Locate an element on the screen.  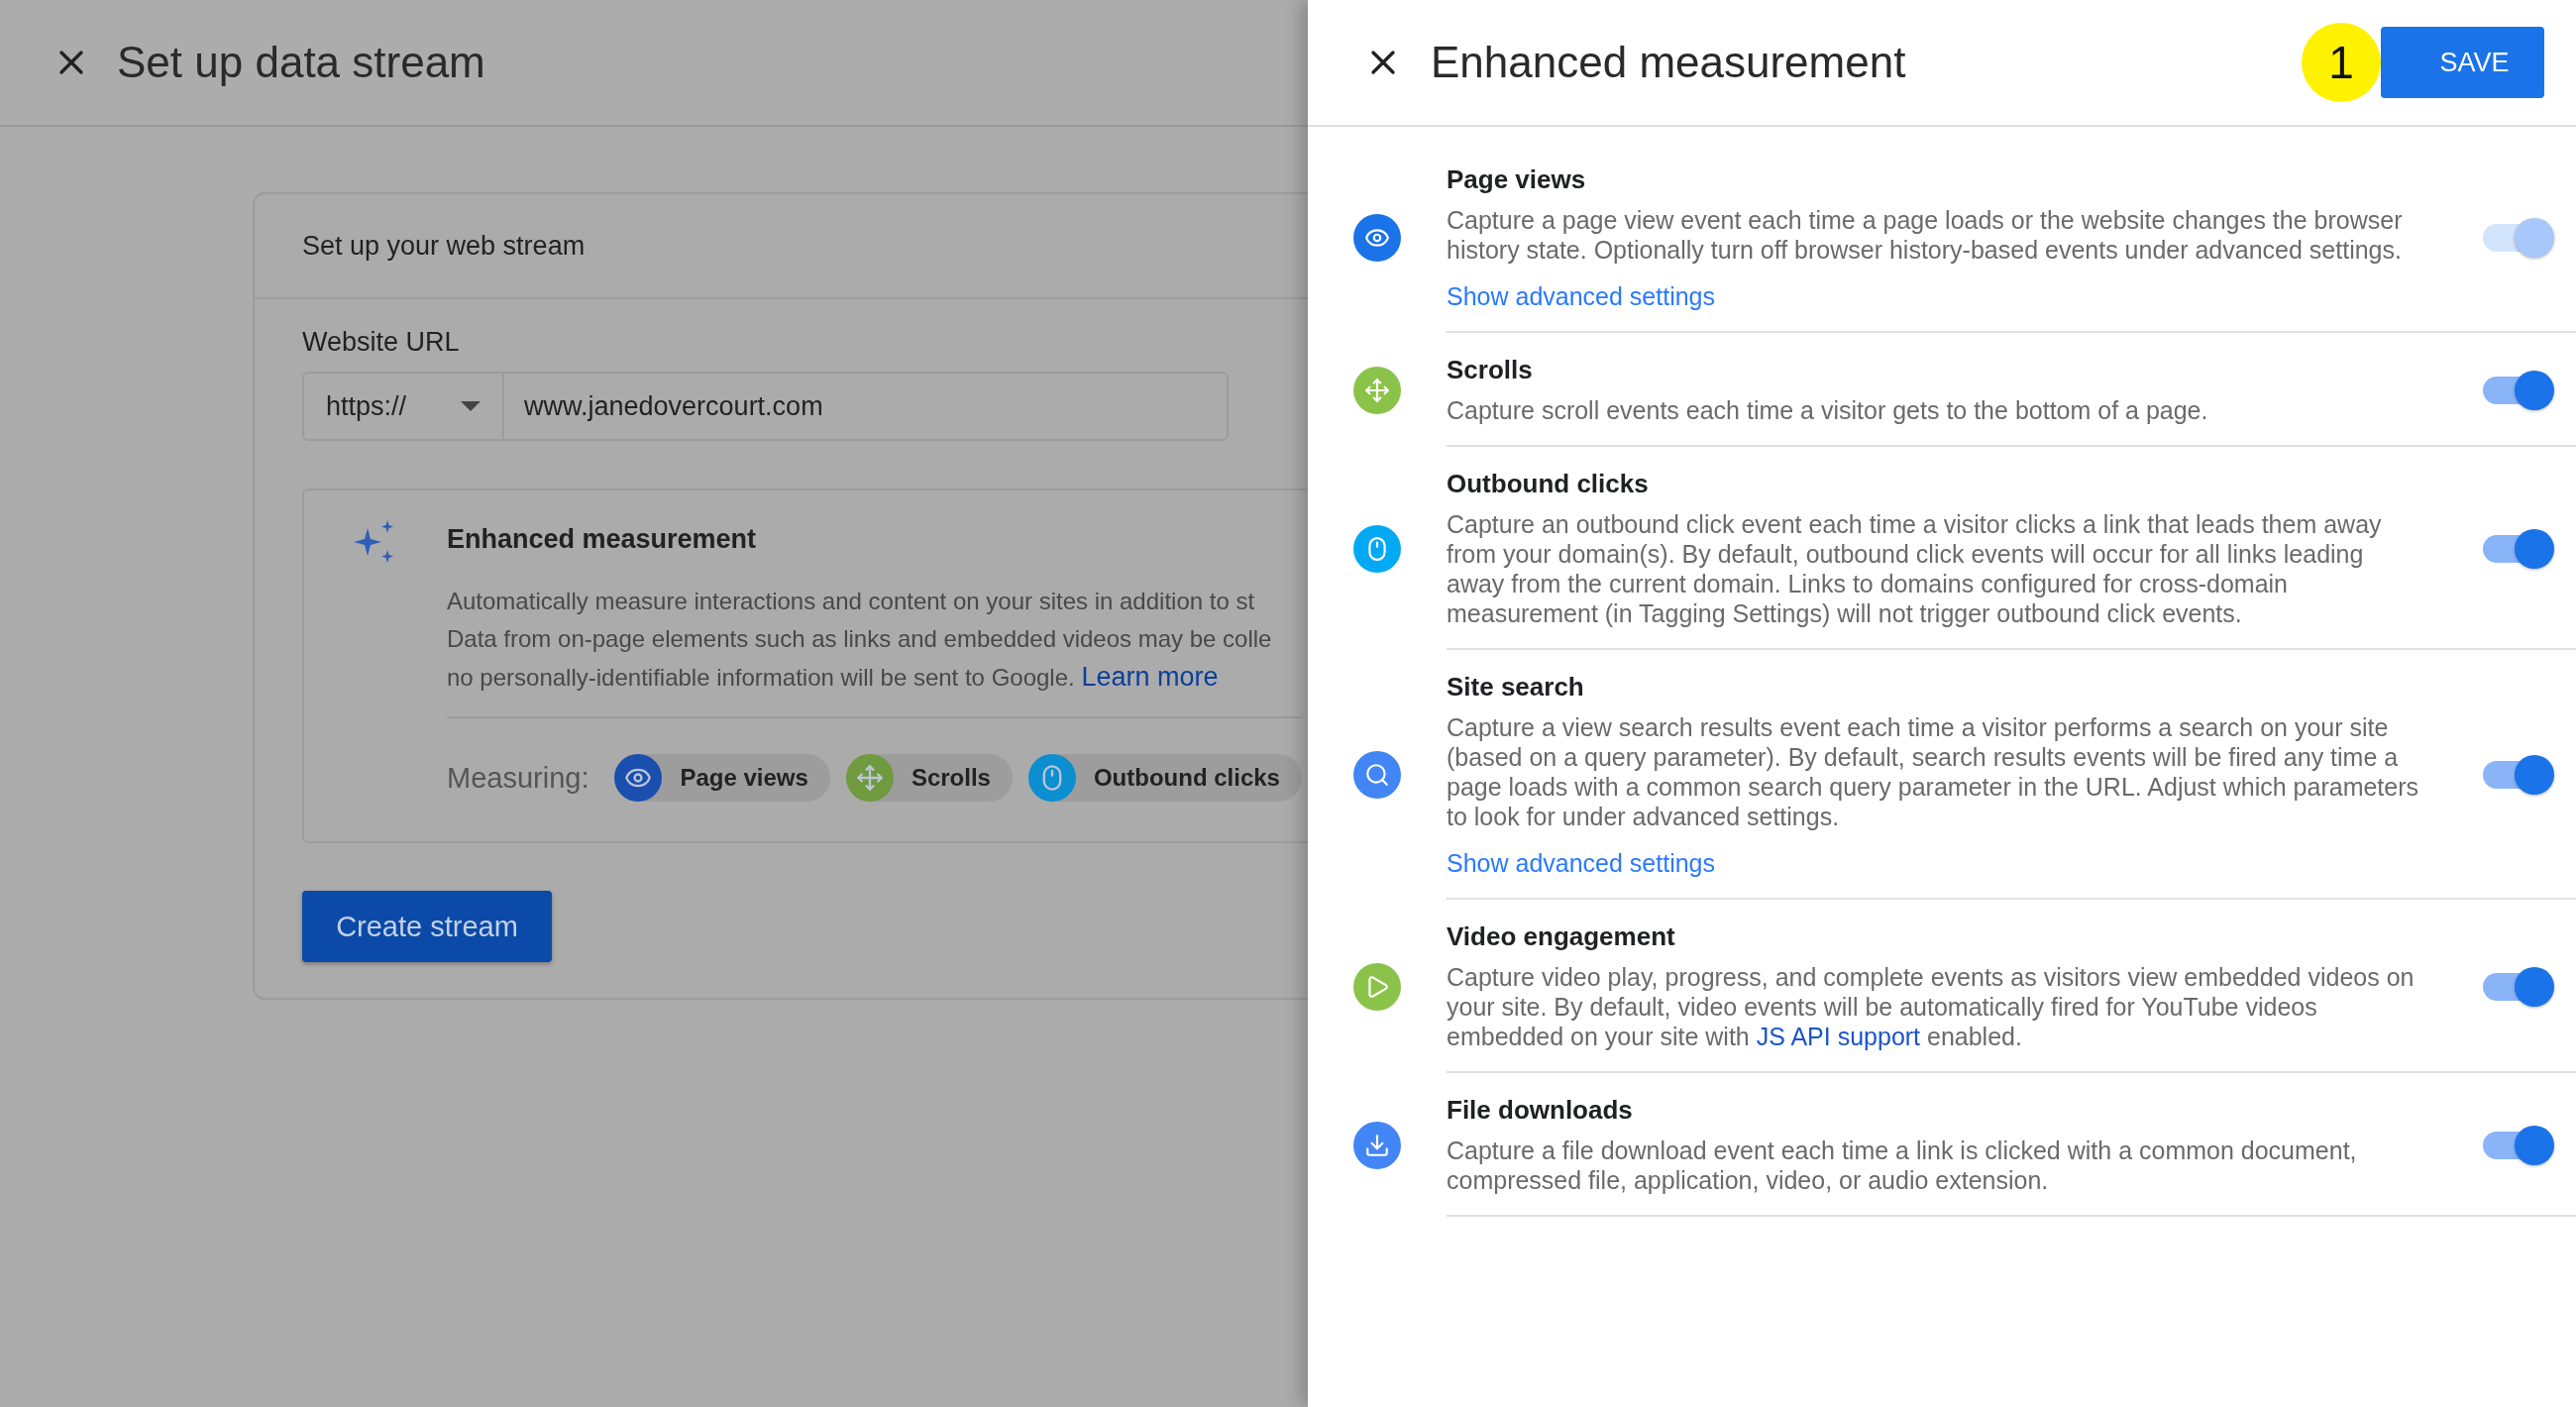
field-label: Website URL is located at coordinates (381, 342).